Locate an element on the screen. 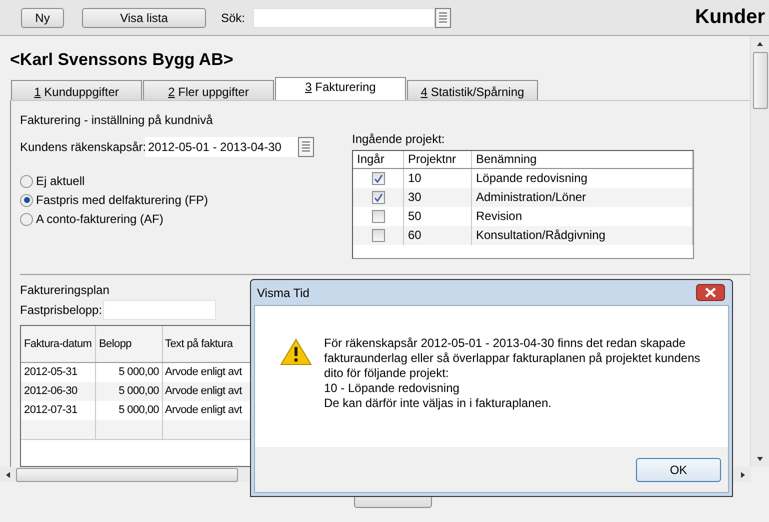 Image resolution: width=769 pixels, height=522 pixels. search-label: Sök: is located at coordinates (233, 17).